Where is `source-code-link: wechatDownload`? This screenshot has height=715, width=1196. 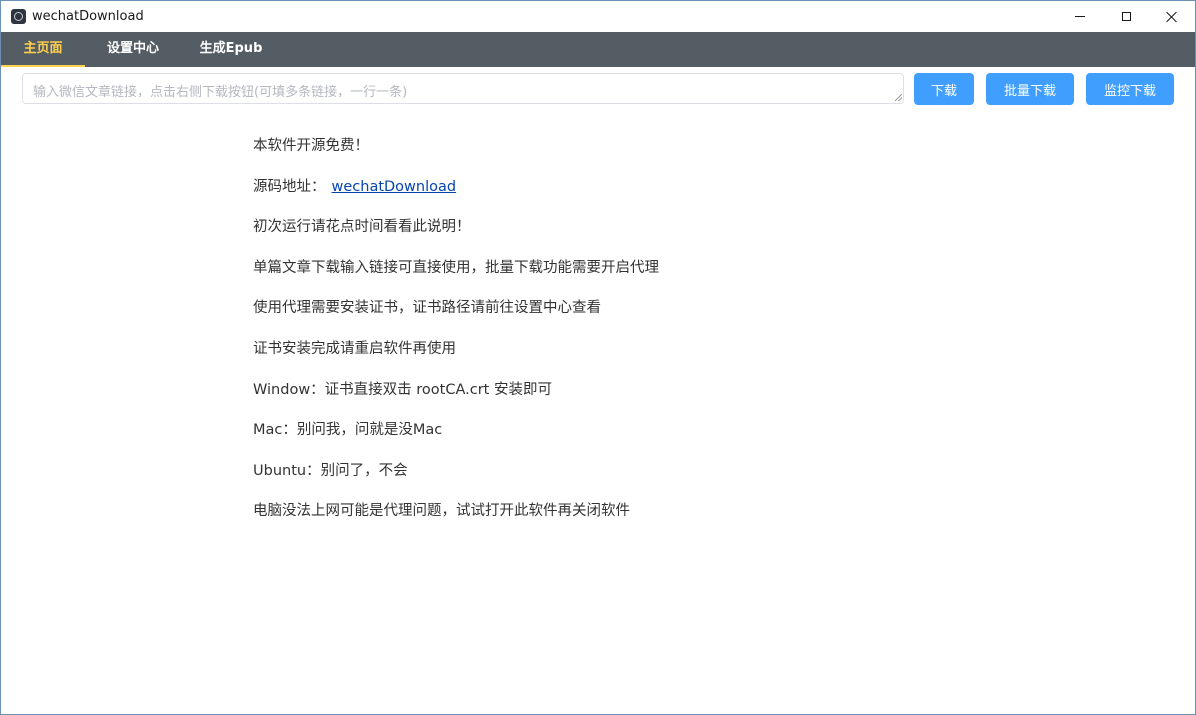 source-code-link: wechatDownload is located at coordinates (394, 187).